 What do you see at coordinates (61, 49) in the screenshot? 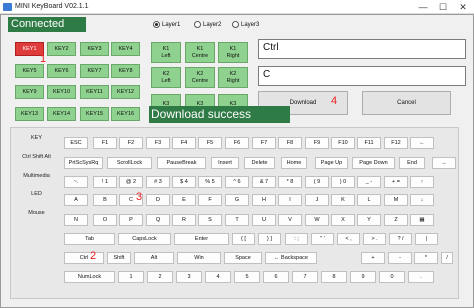
I see `key-slot-key2: KEY2` at bounding box center [61, 49].